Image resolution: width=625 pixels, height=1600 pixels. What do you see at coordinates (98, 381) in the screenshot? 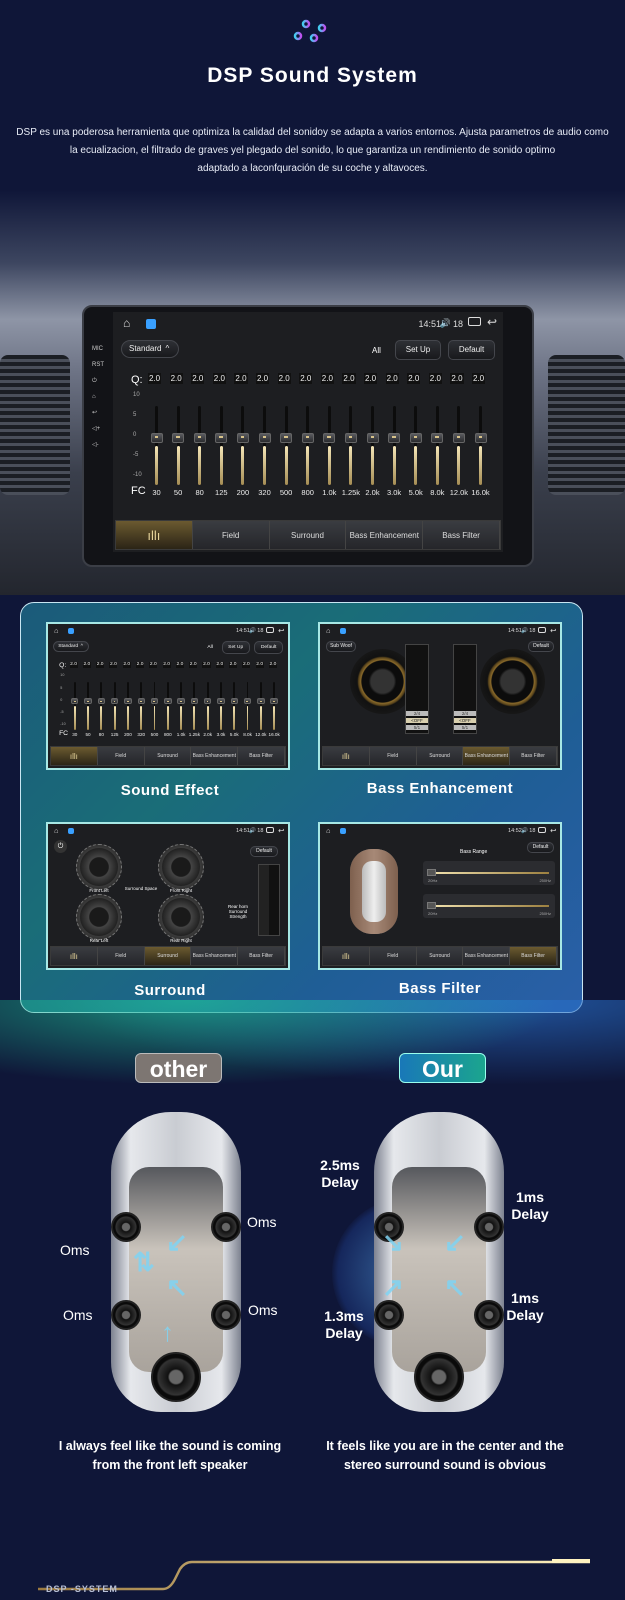
I see `power-icon: ⏻` at bounding box center [98, 381].